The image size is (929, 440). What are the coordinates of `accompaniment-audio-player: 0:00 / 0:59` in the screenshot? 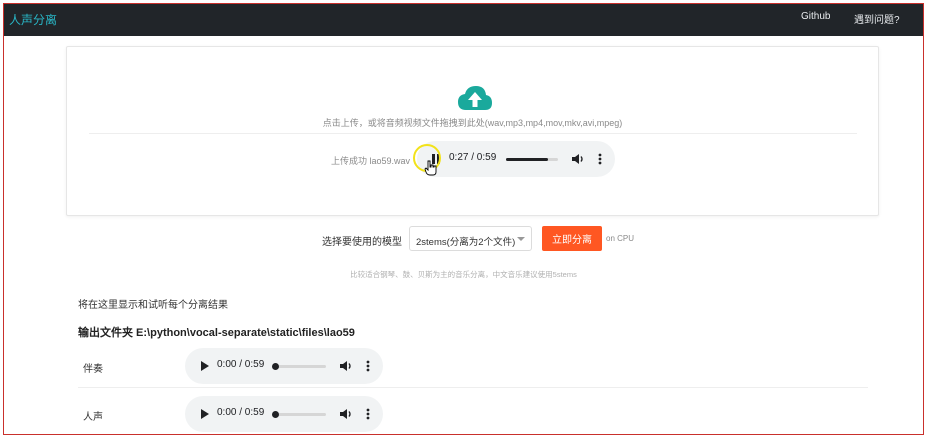 It's located at (284, 366).